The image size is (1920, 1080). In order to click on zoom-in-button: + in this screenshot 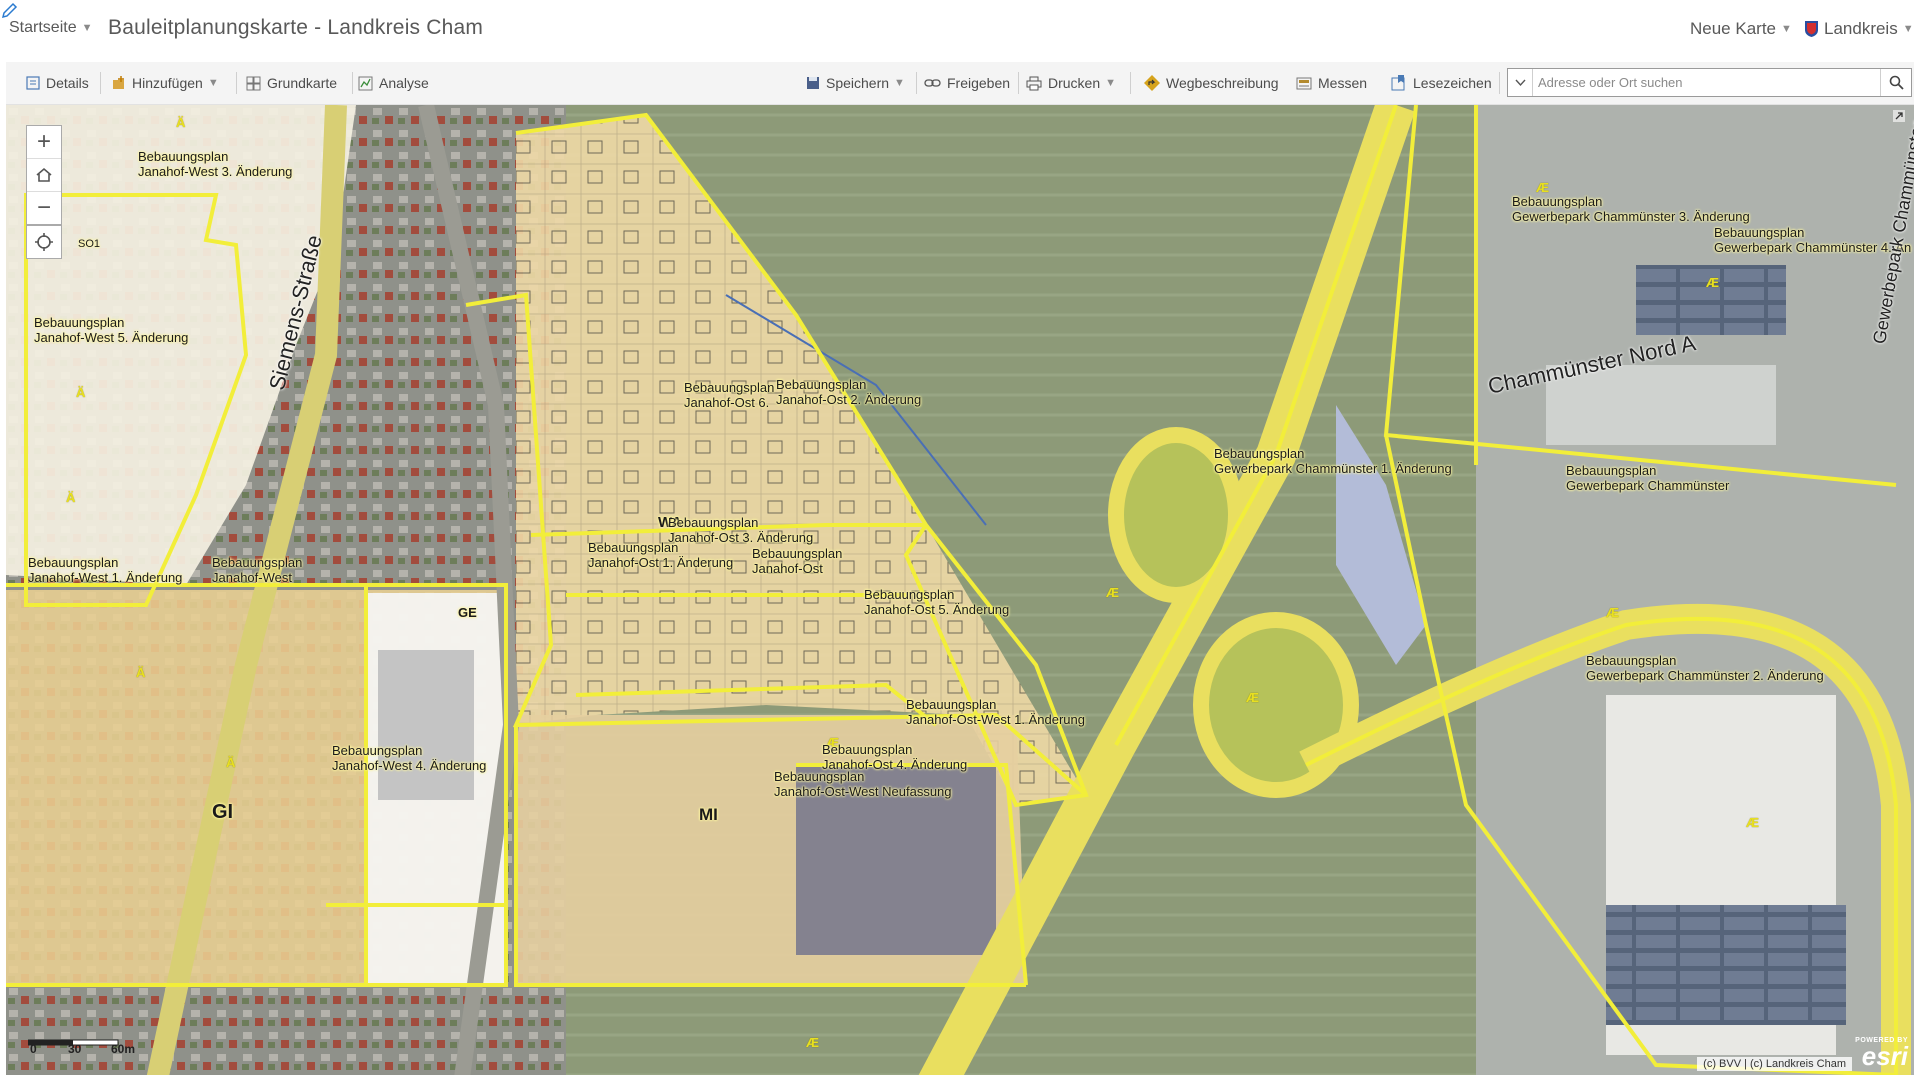, I will do `click(44, 142)`.